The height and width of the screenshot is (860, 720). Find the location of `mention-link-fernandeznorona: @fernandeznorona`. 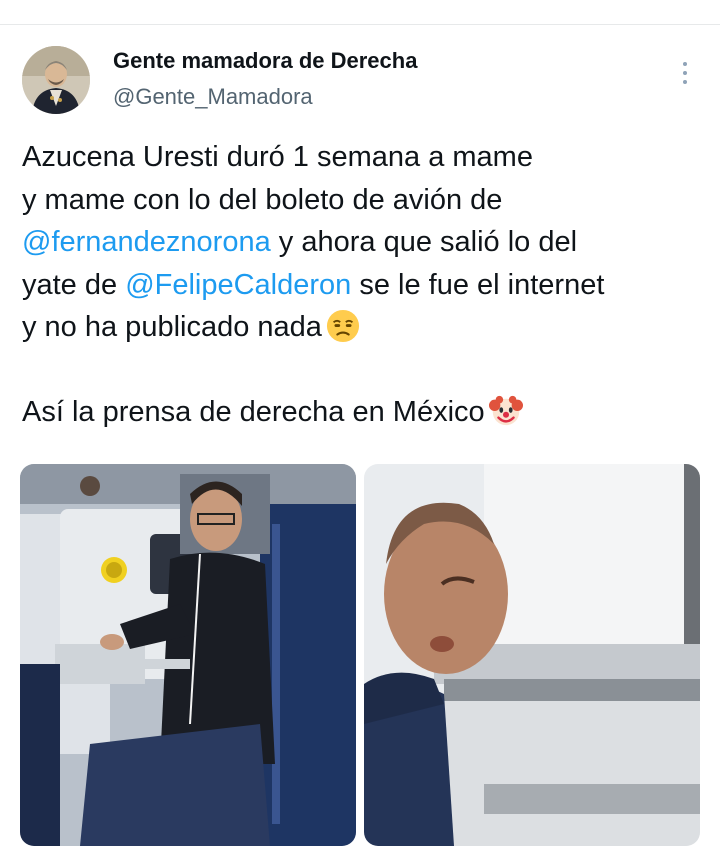

mention-link-fernandeznorona: @fernandeznorona is located at coordinates (146, 242).